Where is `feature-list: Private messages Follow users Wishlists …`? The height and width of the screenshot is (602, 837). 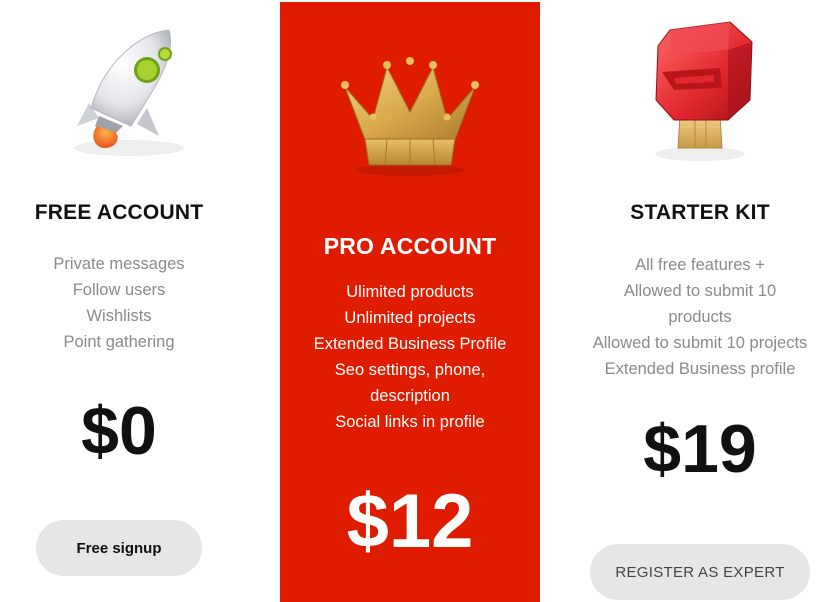 feature-list: Private messages Follow users Wishlists … is located at coordinates (119, 303).